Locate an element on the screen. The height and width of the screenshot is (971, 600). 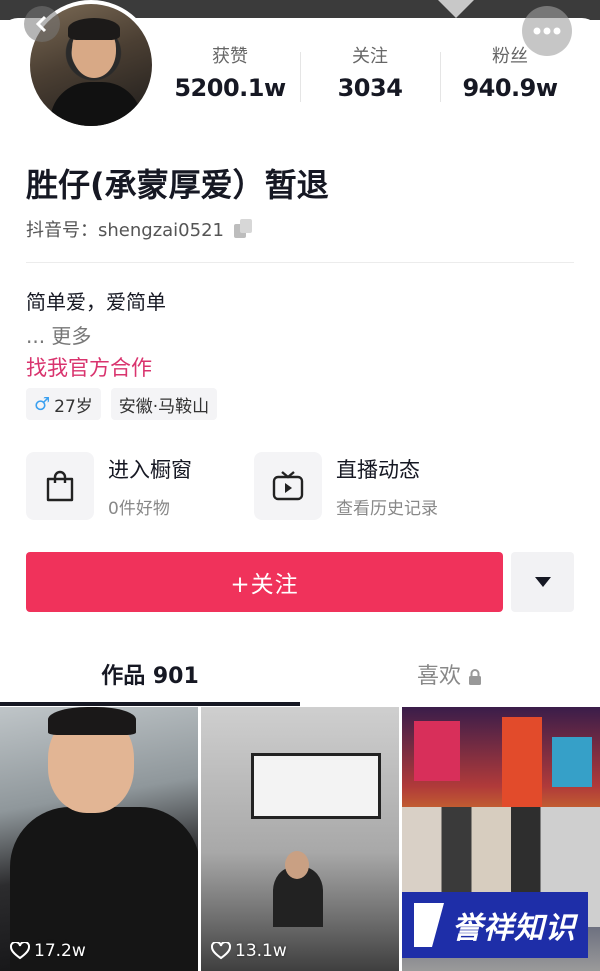
pull-down-indicator is located at coordinates (456, 9).